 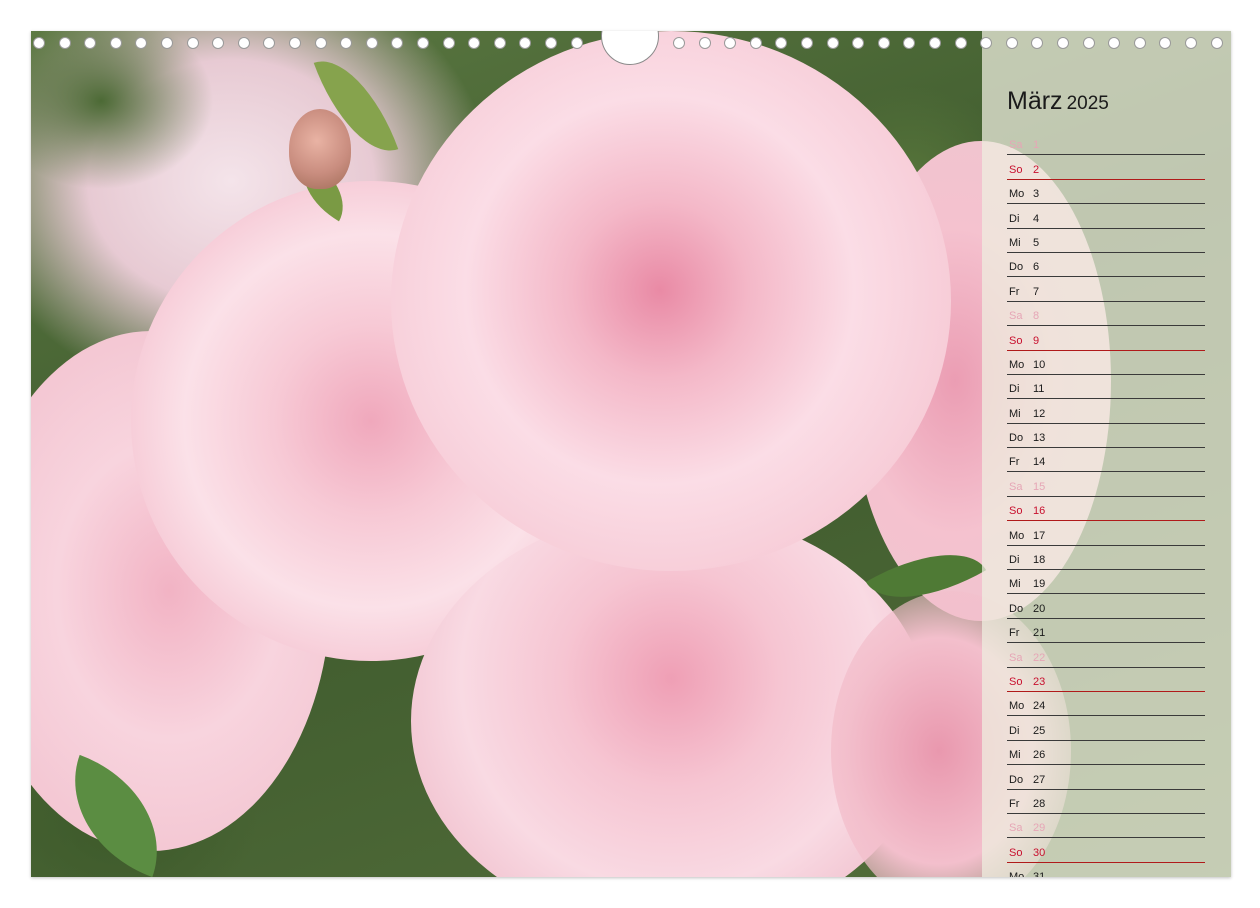 I want to click on day-row: Do 6, so click(x=1106, y=265).